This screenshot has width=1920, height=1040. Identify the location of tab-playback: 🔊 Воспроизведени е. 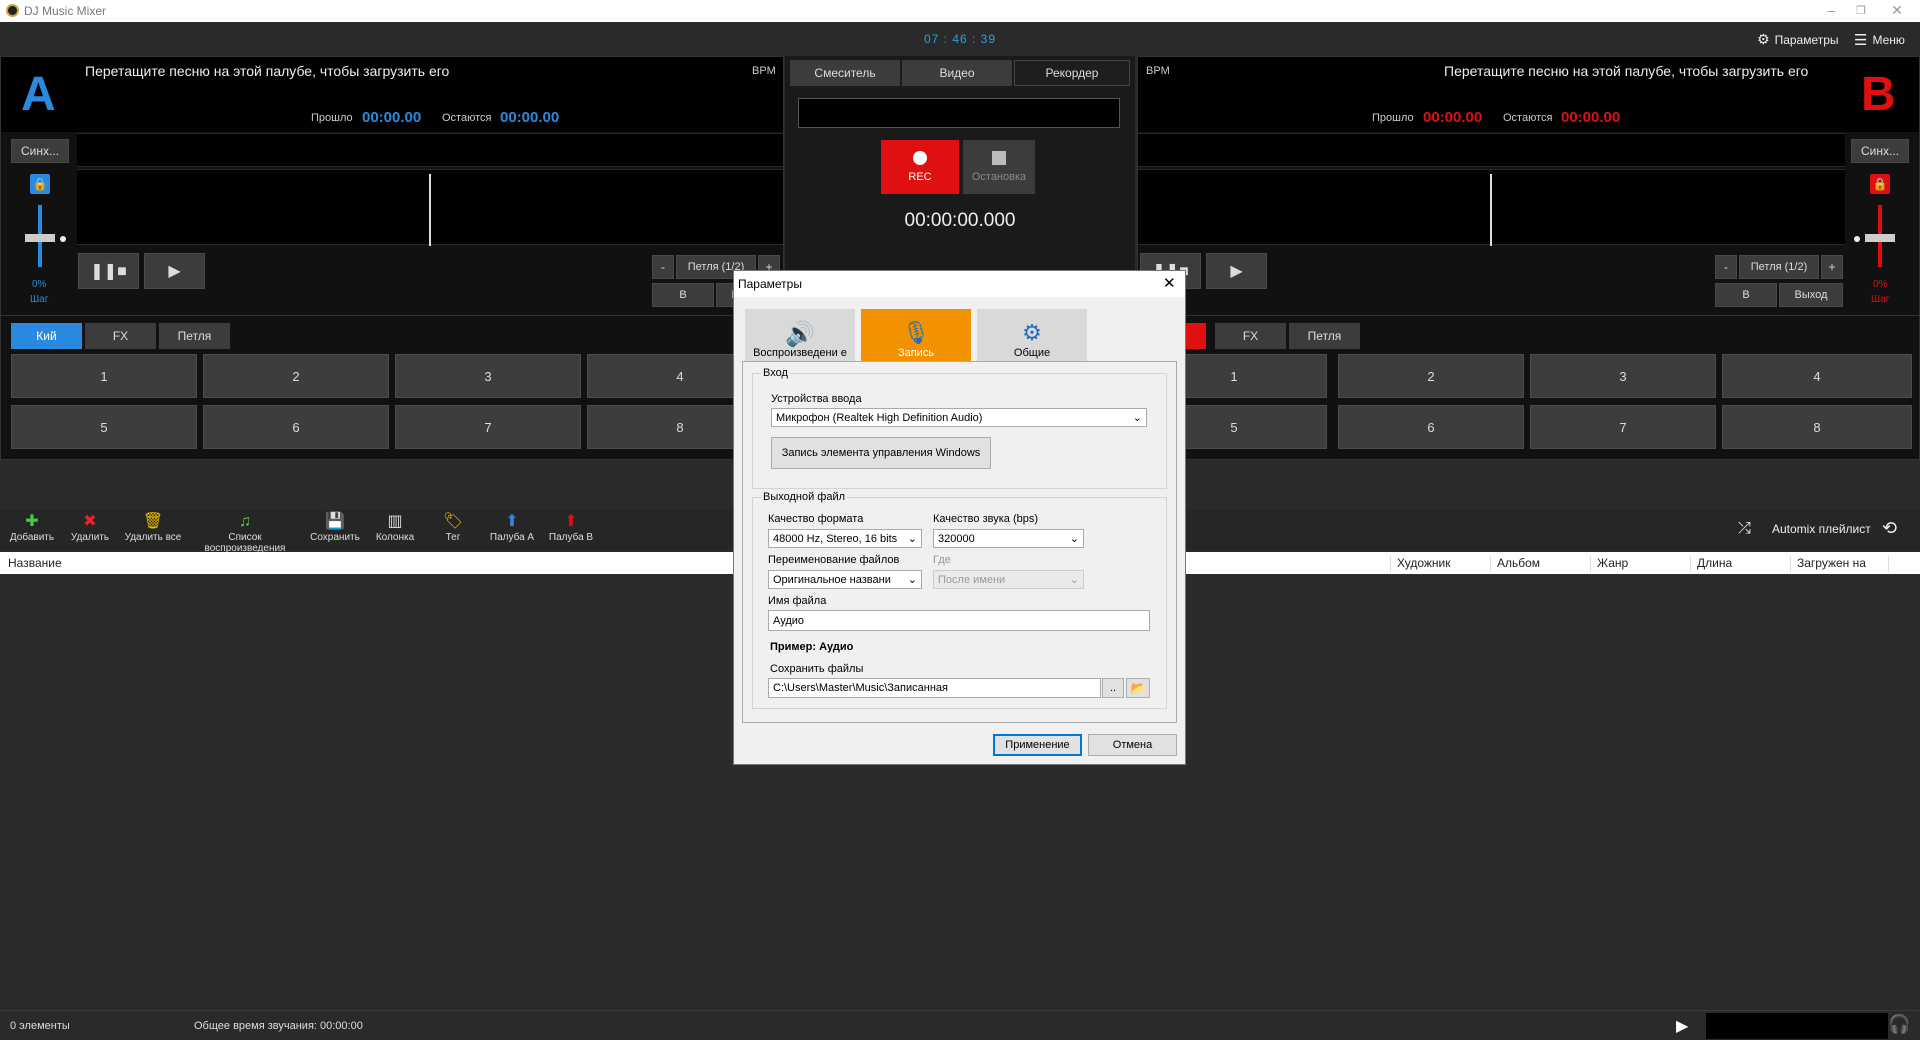
(800, 335).